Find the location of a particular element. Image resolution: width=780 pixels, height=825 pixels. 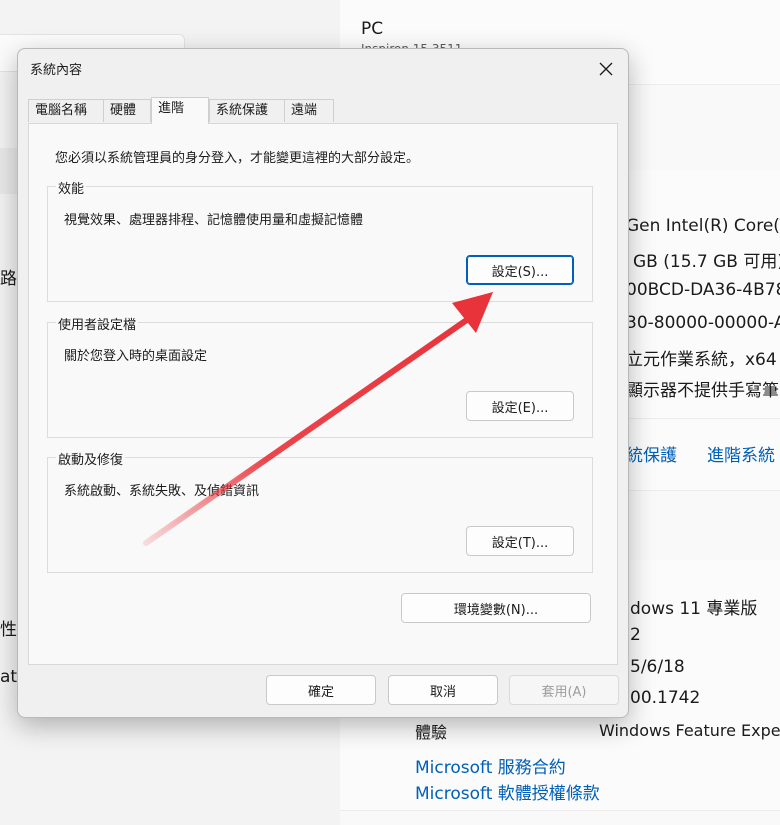

group-title: 啟動及修復 is located at coordinates (91, 458).